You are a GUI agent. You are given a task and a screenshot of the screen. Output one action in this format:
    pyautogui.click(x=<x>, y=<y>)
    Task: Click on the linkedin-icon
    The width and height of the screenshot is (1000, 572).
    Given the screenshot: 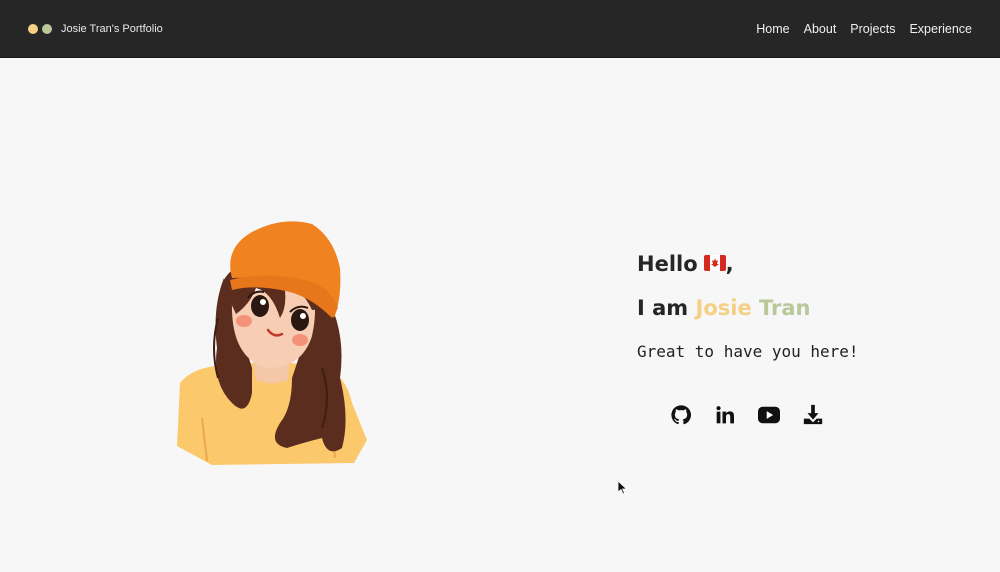 What is the action you would take?
    pyautogui.click(x=725, y=415)
    